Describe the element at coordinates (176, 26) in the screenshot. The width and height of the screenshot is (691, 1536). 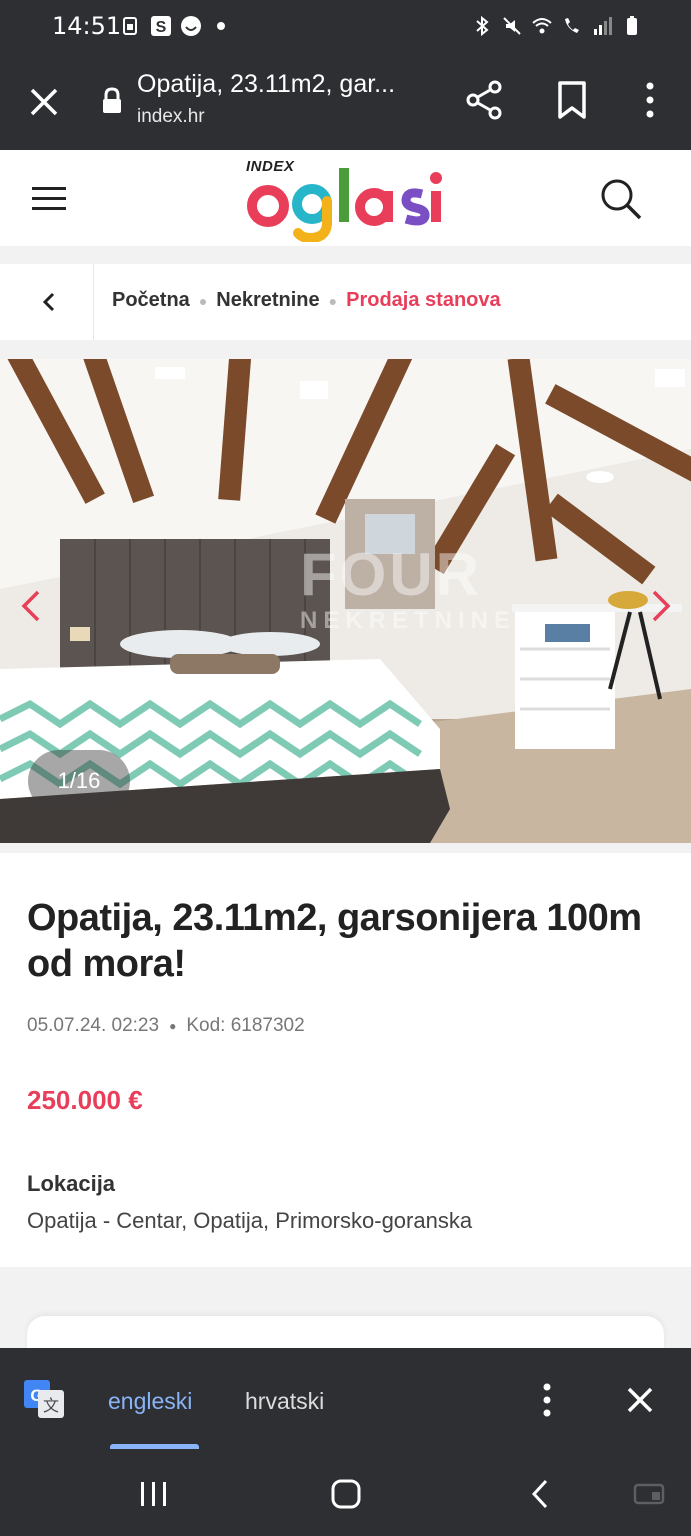
I see `status-left-icons: S` at that location.